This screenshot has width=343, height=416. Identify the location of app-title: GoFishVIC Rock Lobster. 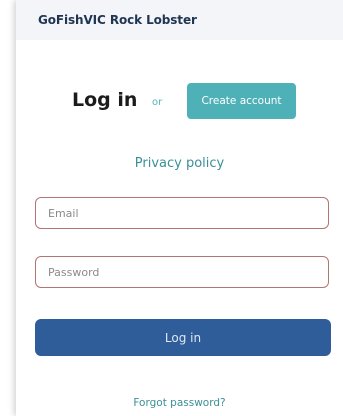
(117, 20).